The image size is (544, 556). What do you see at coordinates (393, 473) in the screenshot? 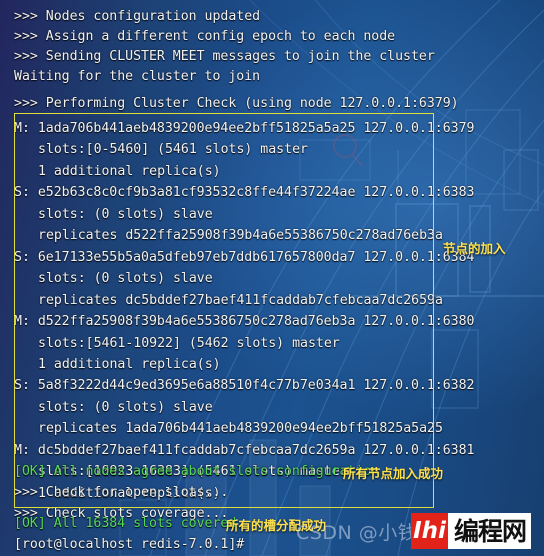
I see `annotation-label: 所有节点加入成功` at bounding box center [393, 473].